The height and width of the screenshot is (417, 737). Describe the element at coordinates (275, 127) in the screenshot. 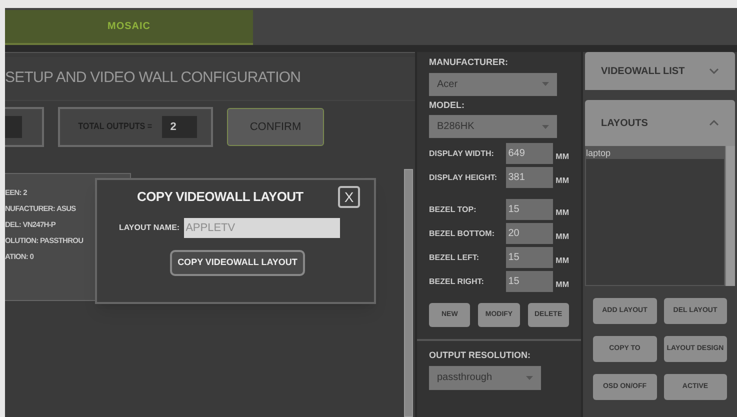

I see `confirm-button: CONFIRM` at that location.